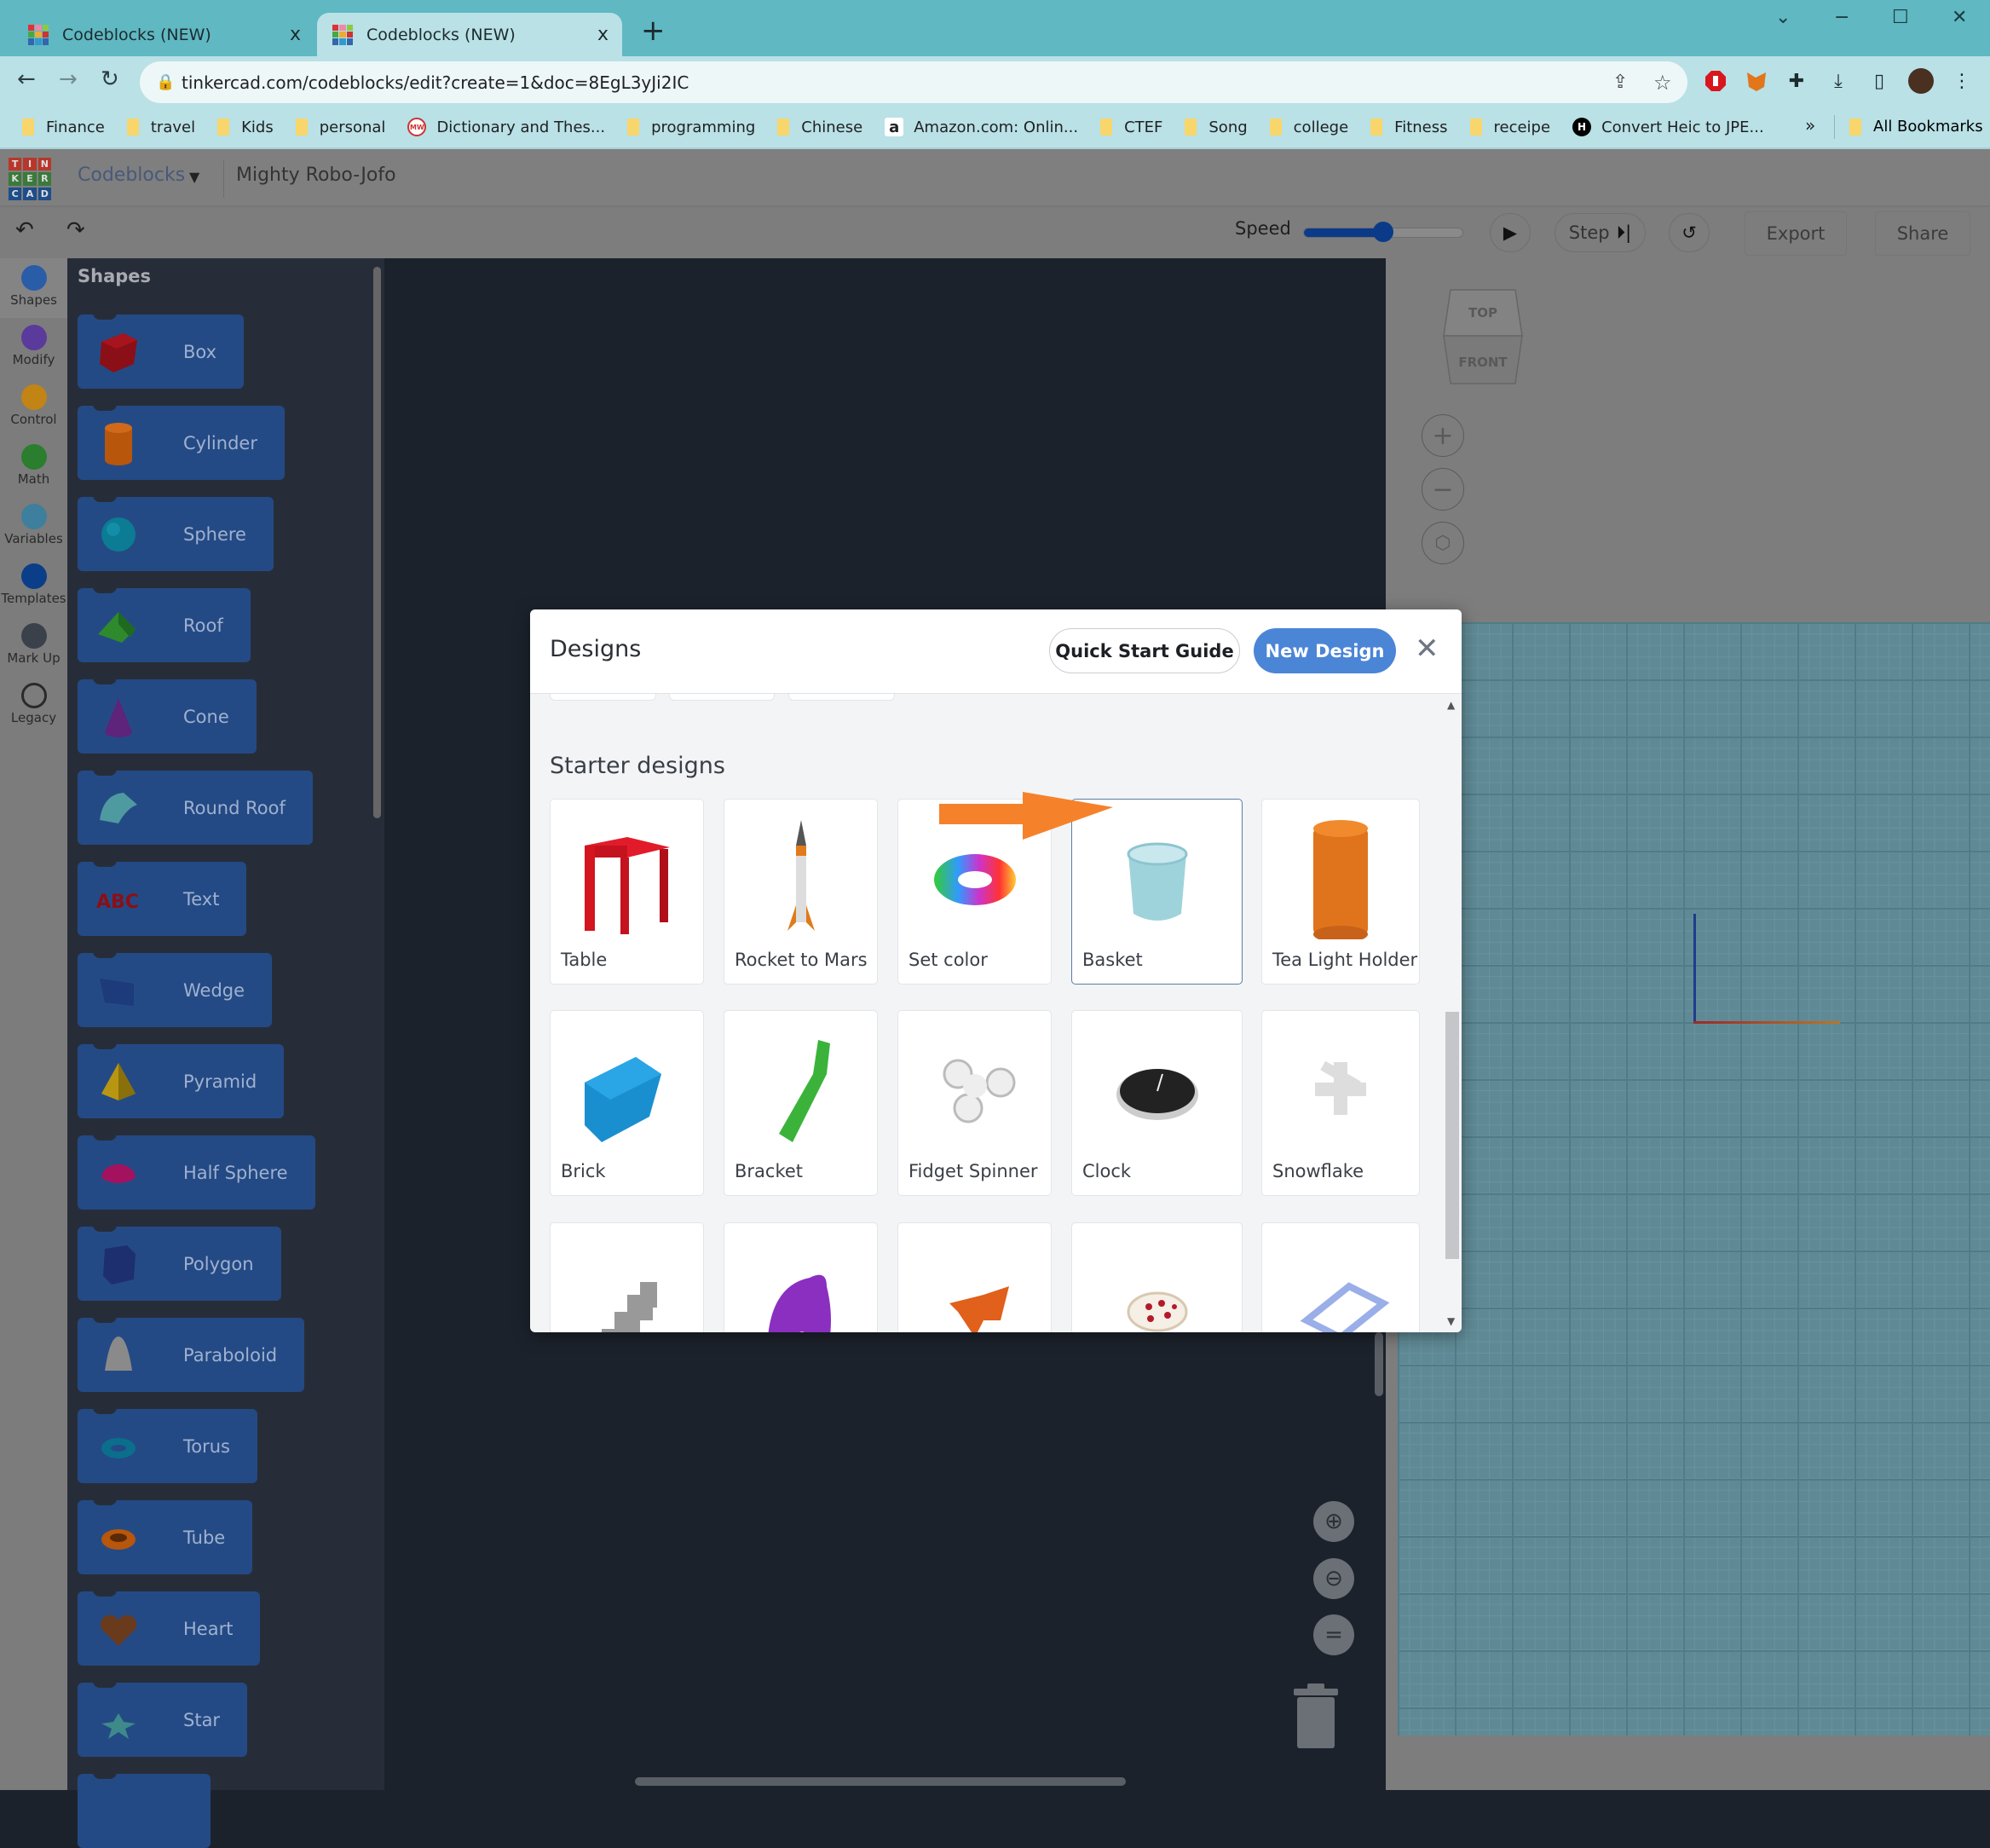 The width and height of the screenshot is (1990, 1848). I want to click on shape-block-box: Box, so click(161, 350).